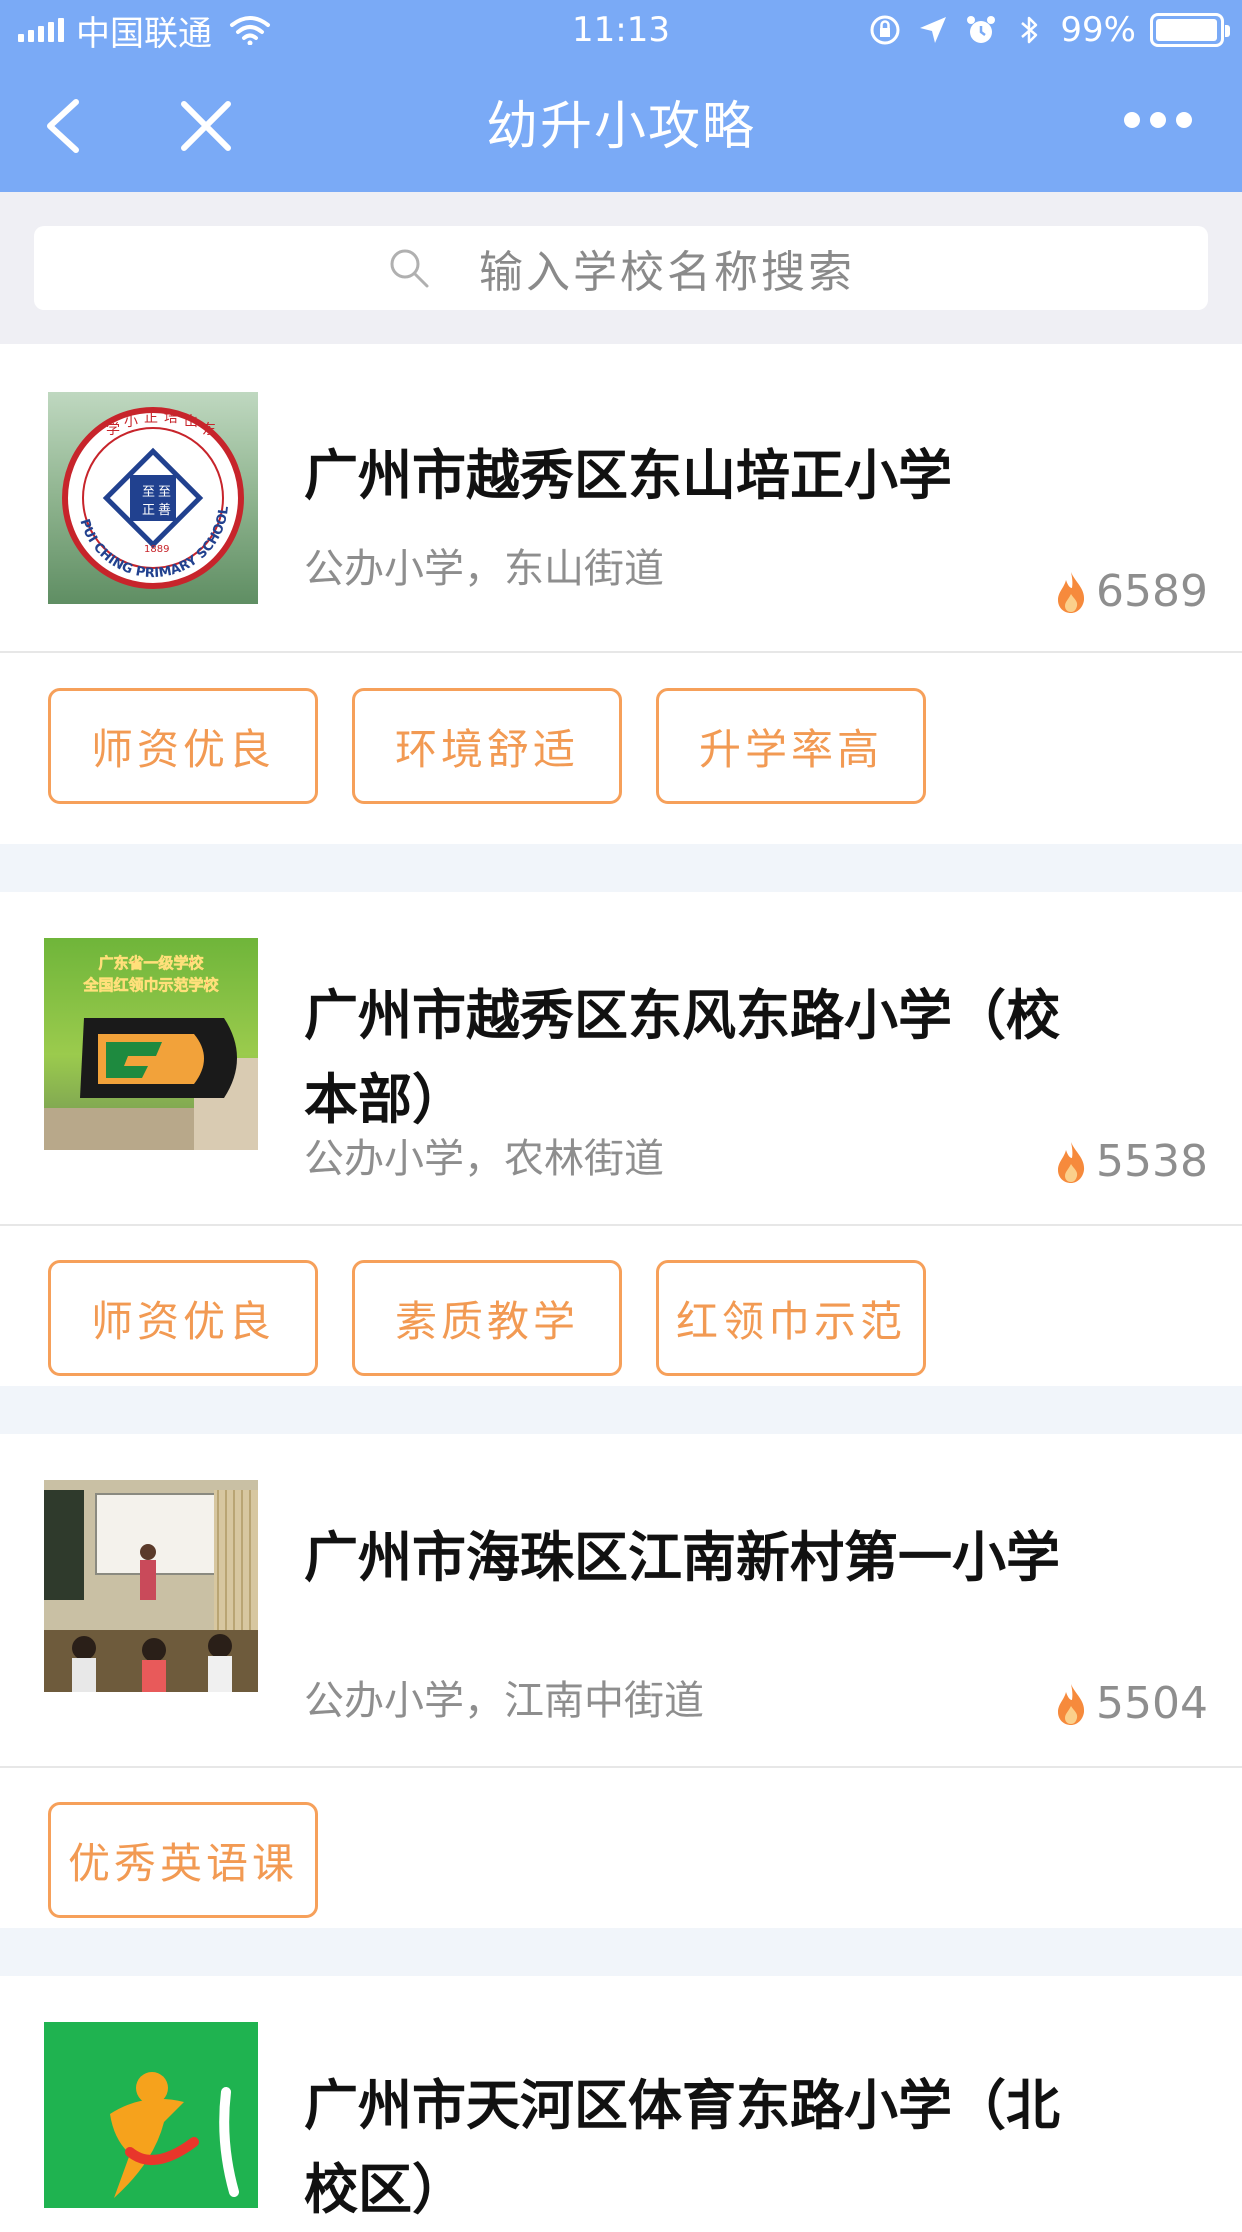 The image size is (1242, 2232). Describe the element at coordinates (409, 268) in the screenshot. I see `search-icon` at that location.